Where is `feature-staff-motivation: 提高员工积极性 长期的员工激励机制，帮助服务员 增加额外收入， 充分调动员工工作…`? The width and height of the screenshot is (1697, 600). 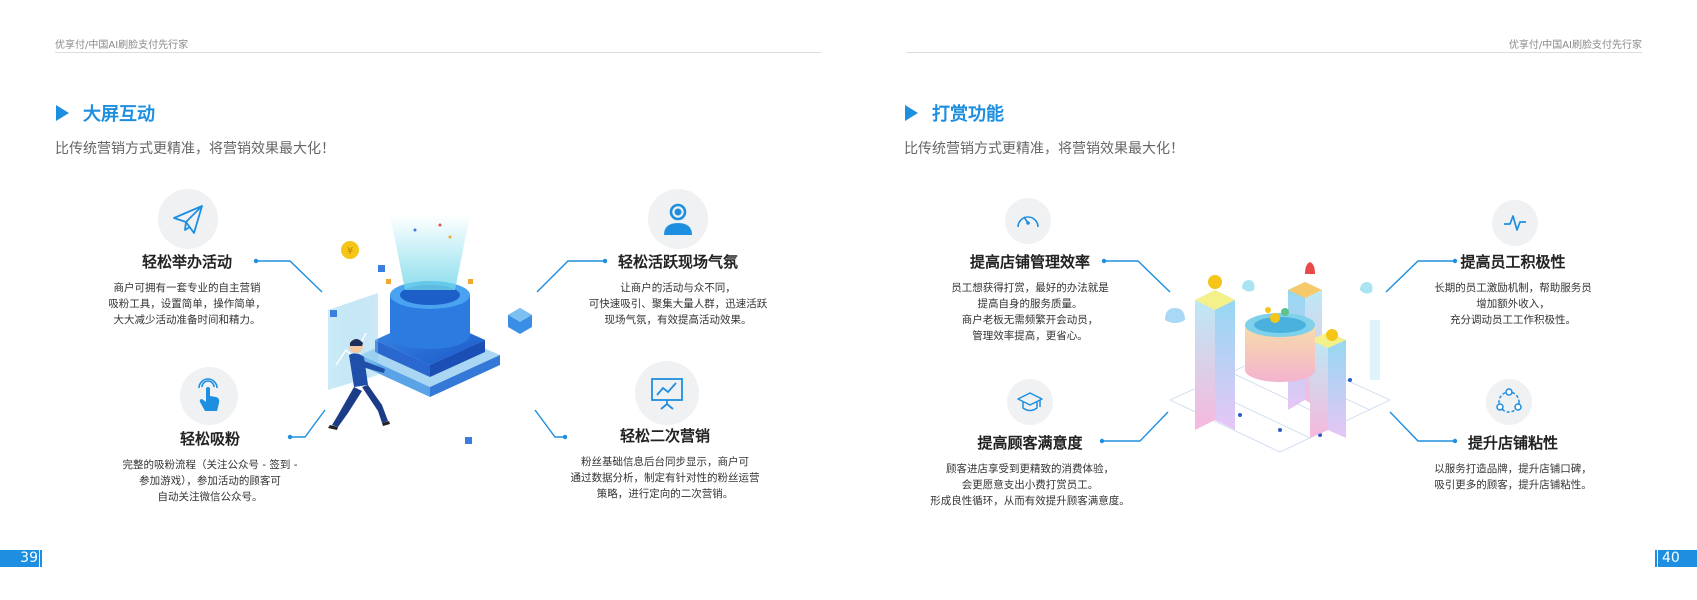 feature-staff-motivation: 提高员工积极性 长期的员工激励机制，帮助服务员 增加额外收入， 充分调动员工工作… is located at coordinates (1513, 289).